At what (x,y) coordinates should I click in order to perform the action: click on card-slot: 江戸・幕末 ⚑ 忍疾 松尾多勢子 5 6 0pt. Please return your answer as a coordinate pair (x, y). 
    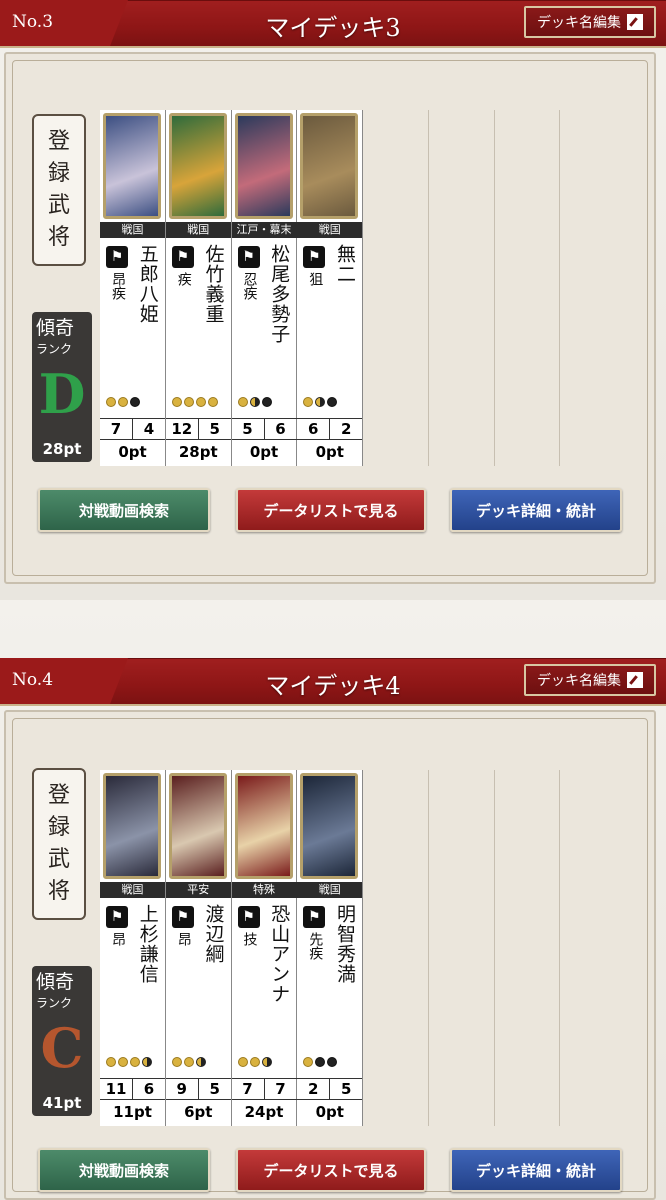
    Looking at the image, I should click on (264, 288).